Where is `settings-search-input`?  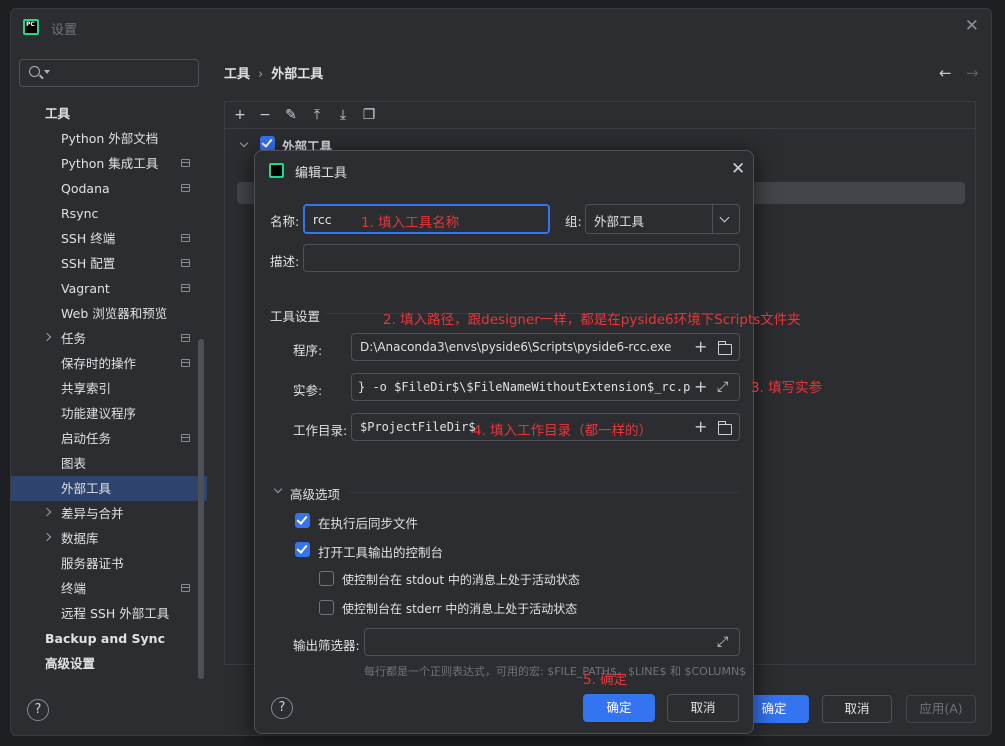 settings-search-input is located at coordinates (109, 73).